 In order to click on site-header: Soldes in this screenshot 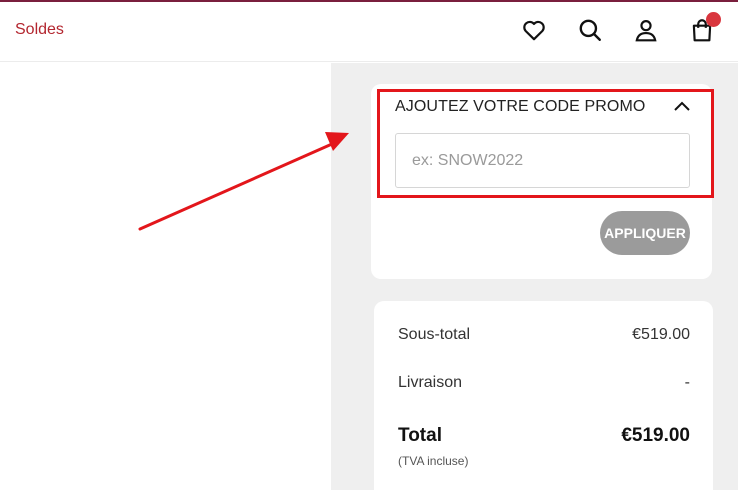, I will do `click(369, 32)`.